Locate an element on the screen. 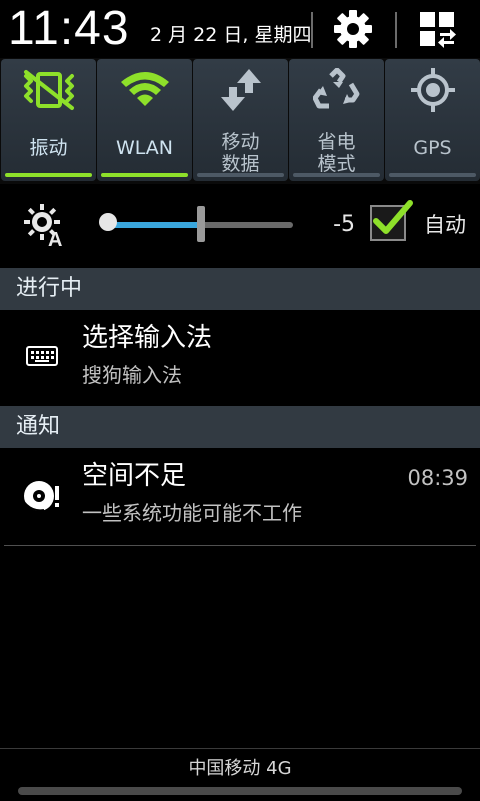 Image resolution: width=480 pixels, height=801 pixels. ongoing-item-input-method: 选择输入法 搜狗输入法 is located at coordinates (240, 358).